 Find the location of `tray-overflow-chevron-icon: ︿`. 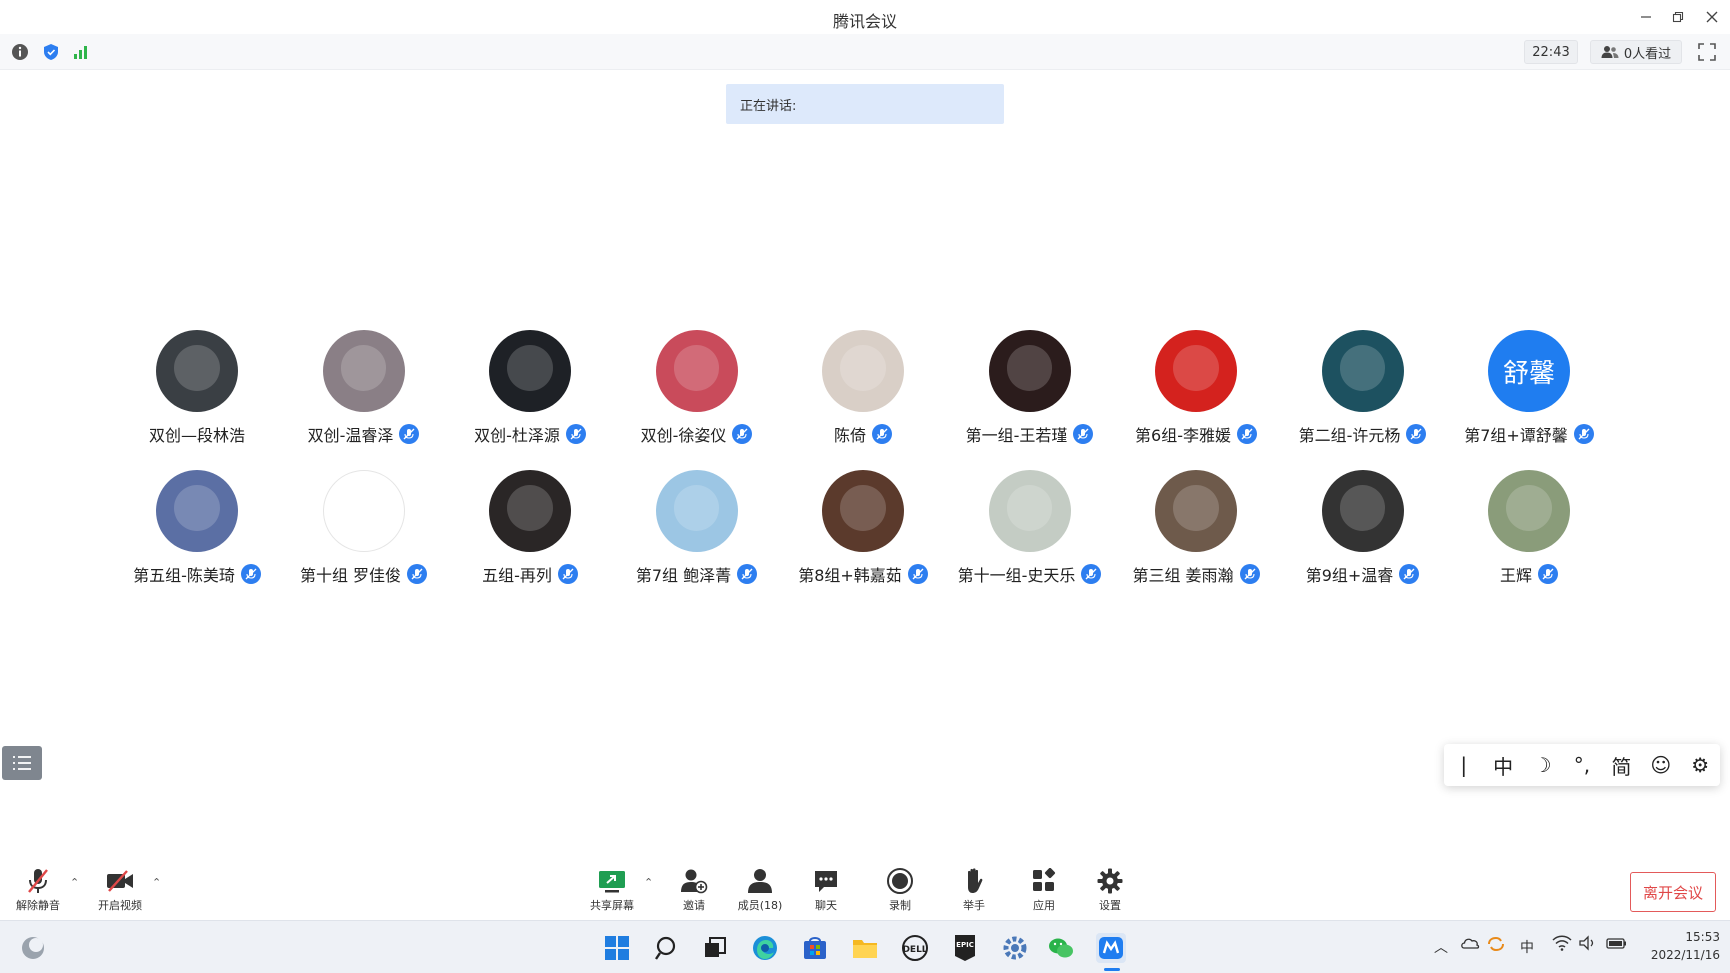

tray-overflow-chevron-icon: ︿ is located at coordinates (1441, 947).